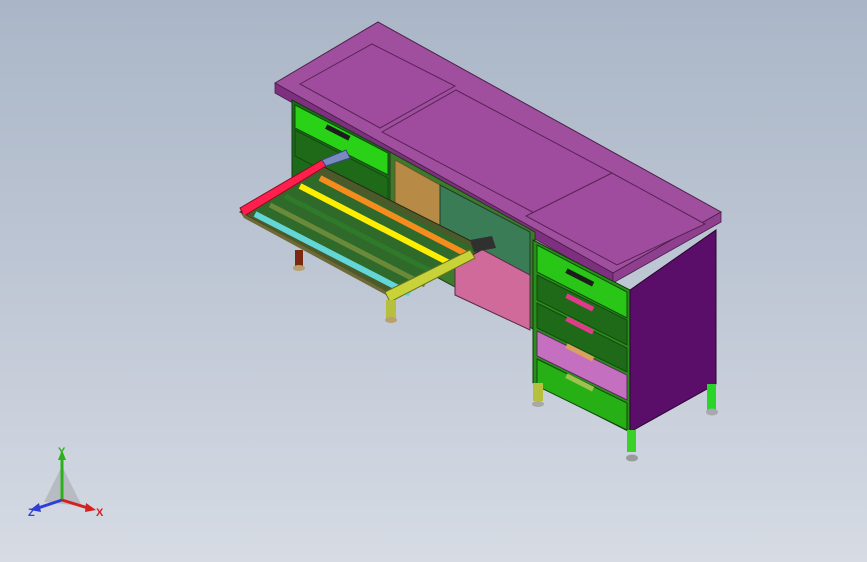 Image resolution: width=867 pixels, height=562 pixels. I want to click on right-front-right-foot, so click(632, 458).